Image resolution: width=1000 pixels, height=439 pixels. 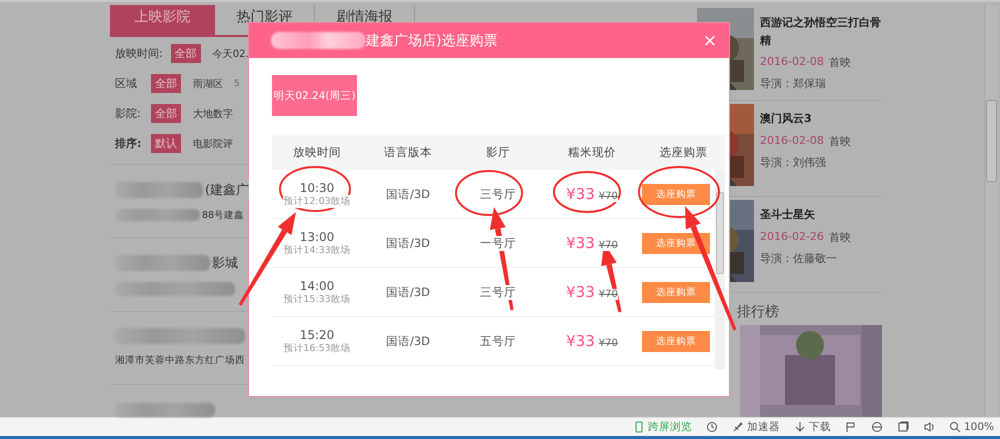 What do you see at coordinates (126, 83) in the screenshot?
I see `filter-label: 区域` at bounding box center [126, 83].